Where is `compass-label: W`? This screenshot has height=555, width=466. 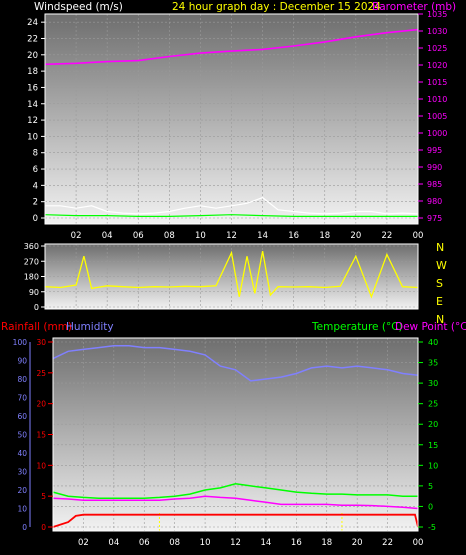
compass-label: W is located at coordinates (441, 265).